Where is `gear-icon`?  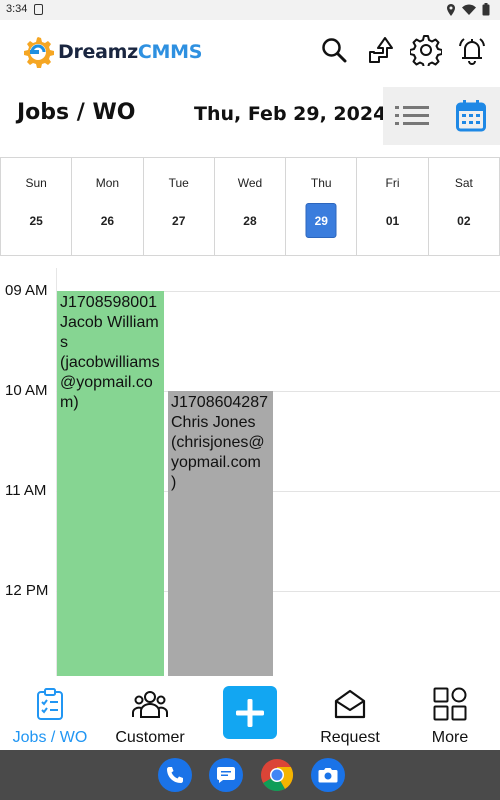
gear-icon is located at coordinates (426, 50).